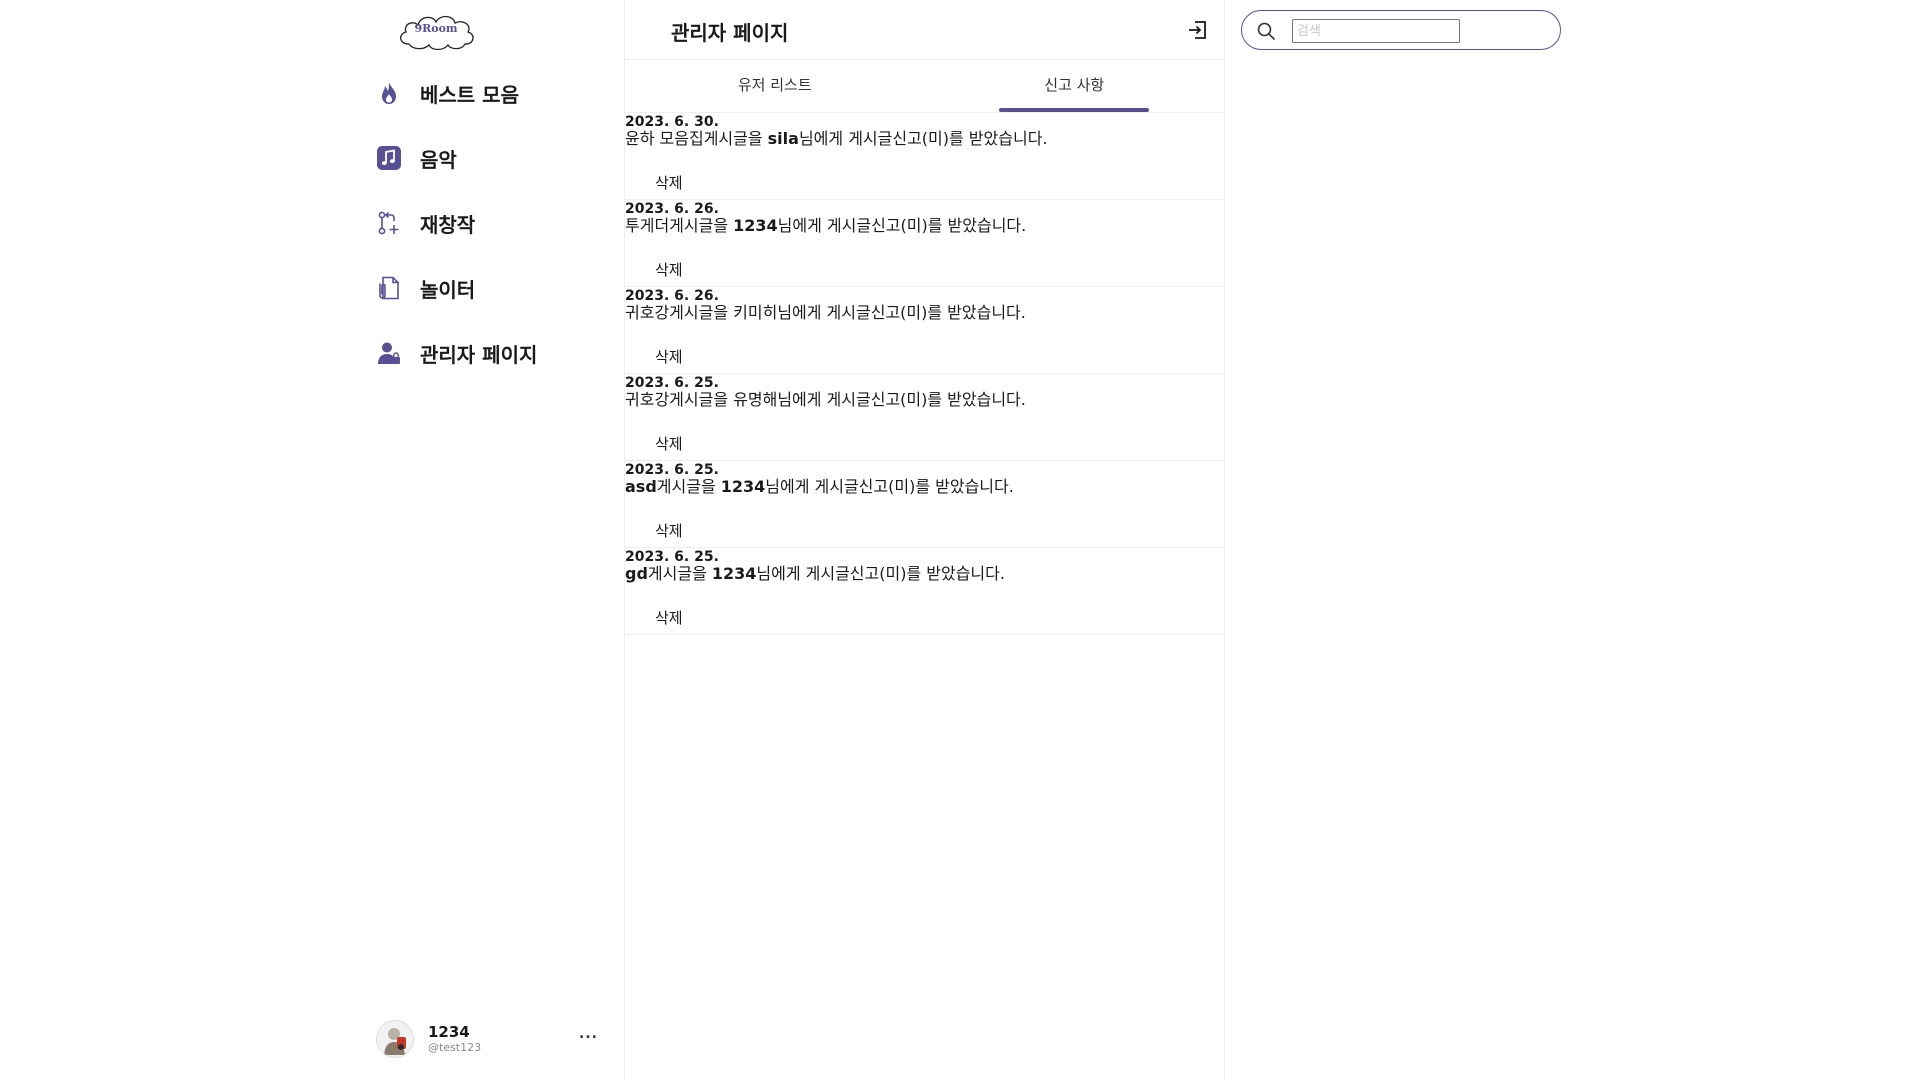  Describe the element at coordinates (389, 158) in the screenshot. I see `music-note-icon` at that location.